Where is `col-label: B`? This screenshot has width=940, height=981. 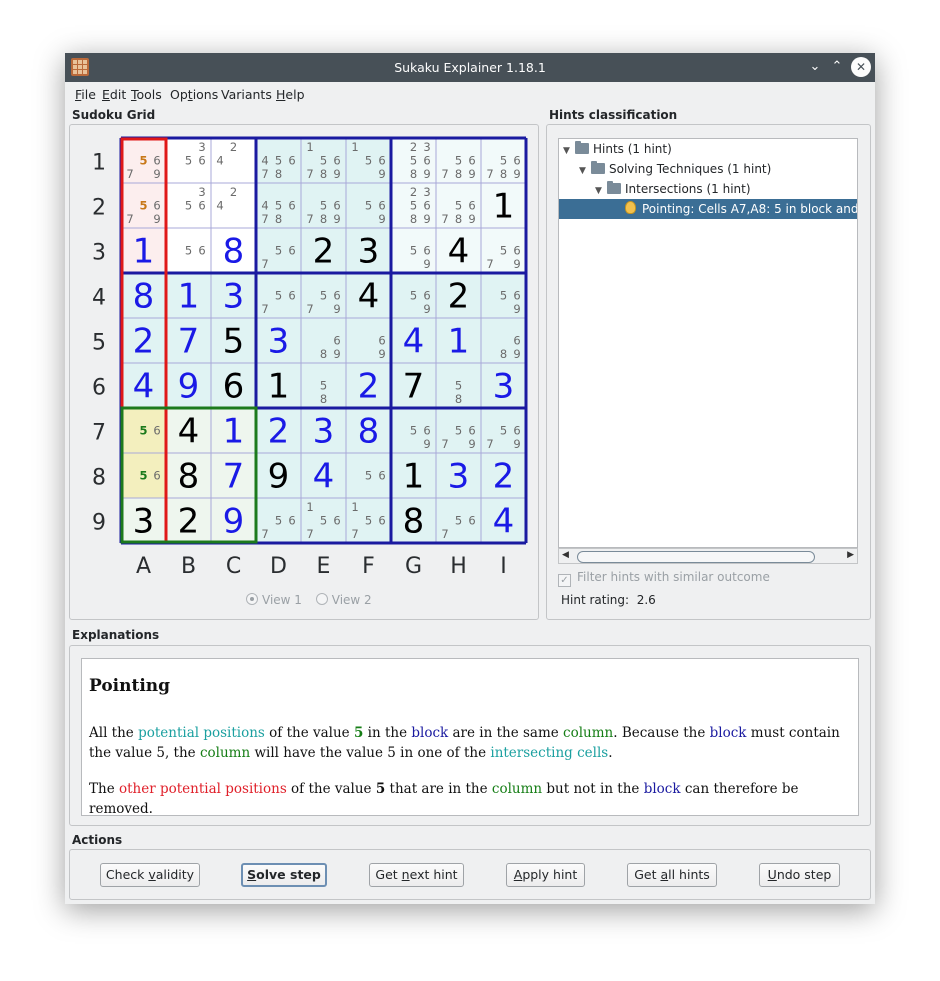
col-label: B is located at coordinates (188, 566).